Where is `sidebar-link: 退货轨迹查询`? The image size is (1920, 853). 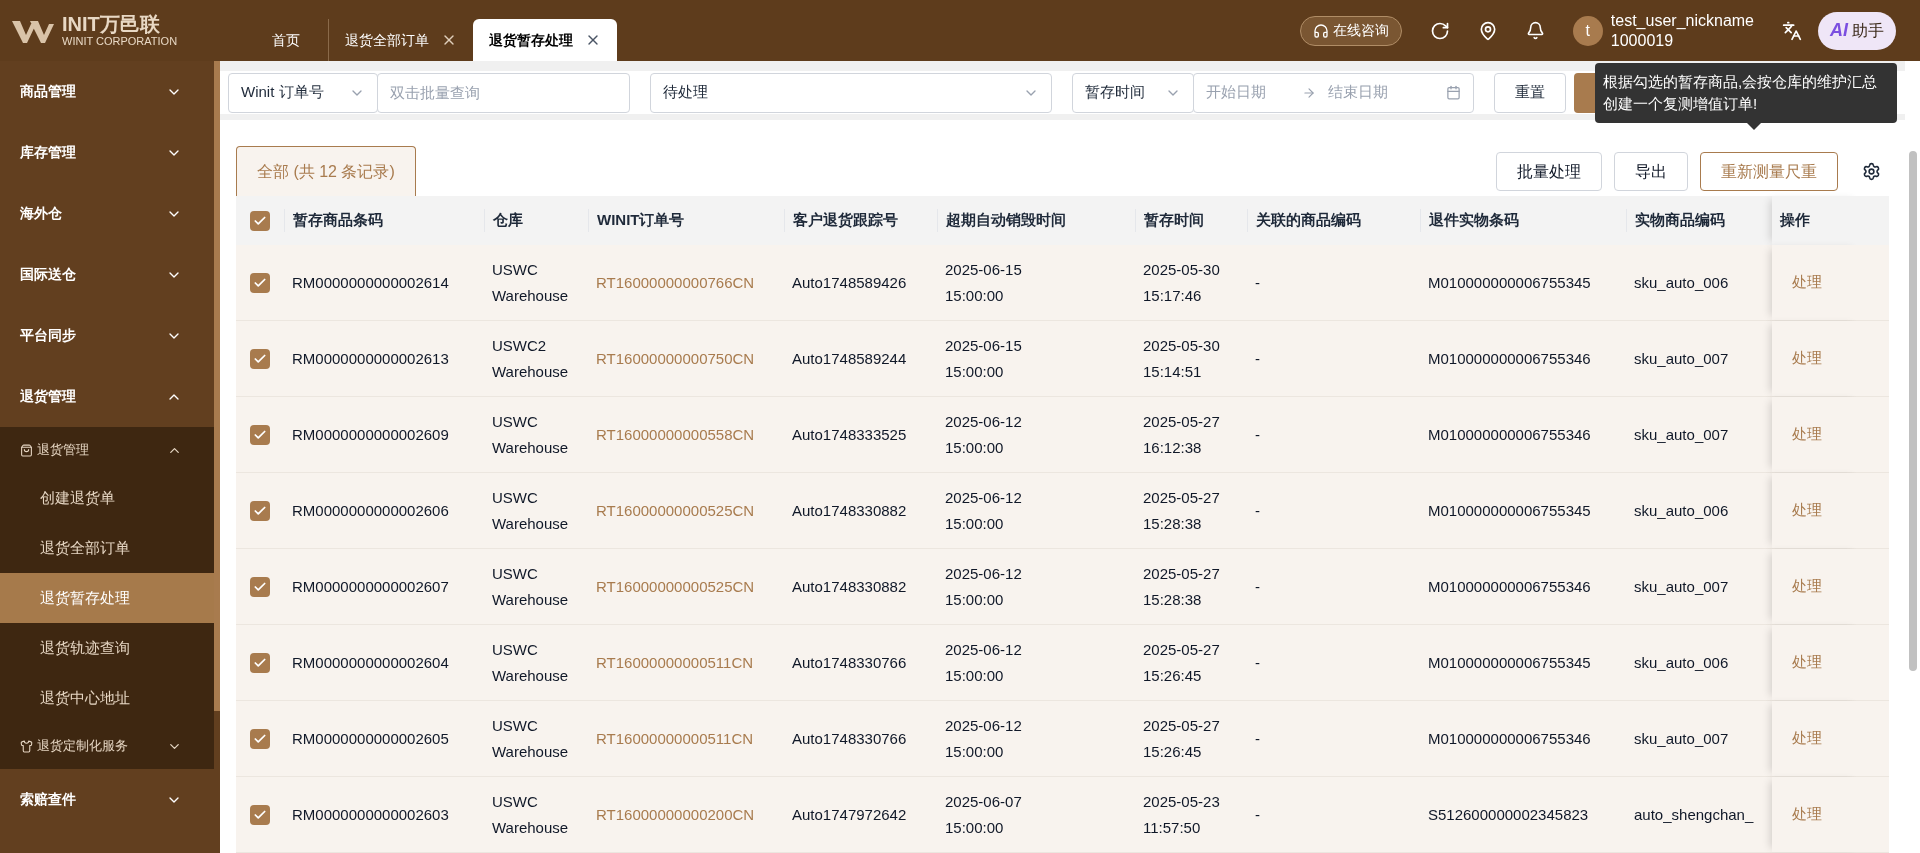
sidebar-link: 退货轨迹查询 is located at coordinates (107, 648).